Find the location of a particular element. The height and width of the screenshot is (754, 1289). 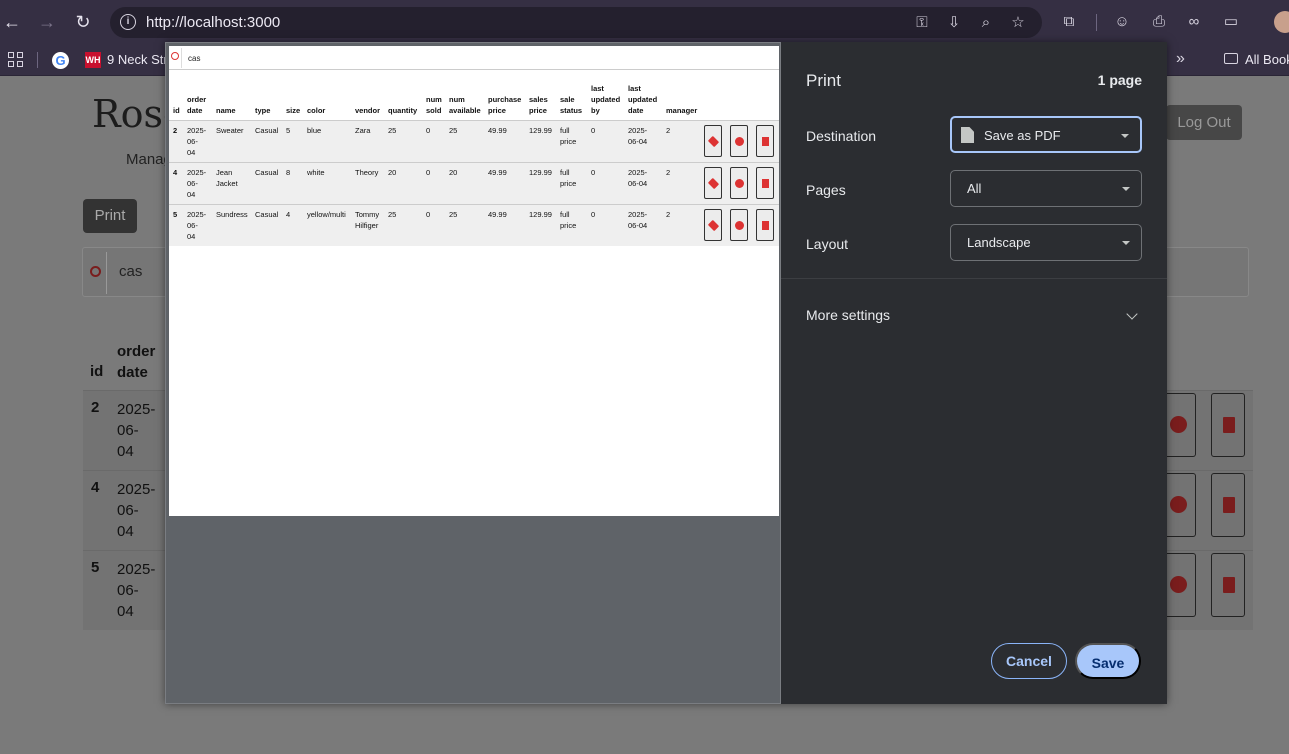

destination-select: Save as PDF is located at coordinates (1046, 134).